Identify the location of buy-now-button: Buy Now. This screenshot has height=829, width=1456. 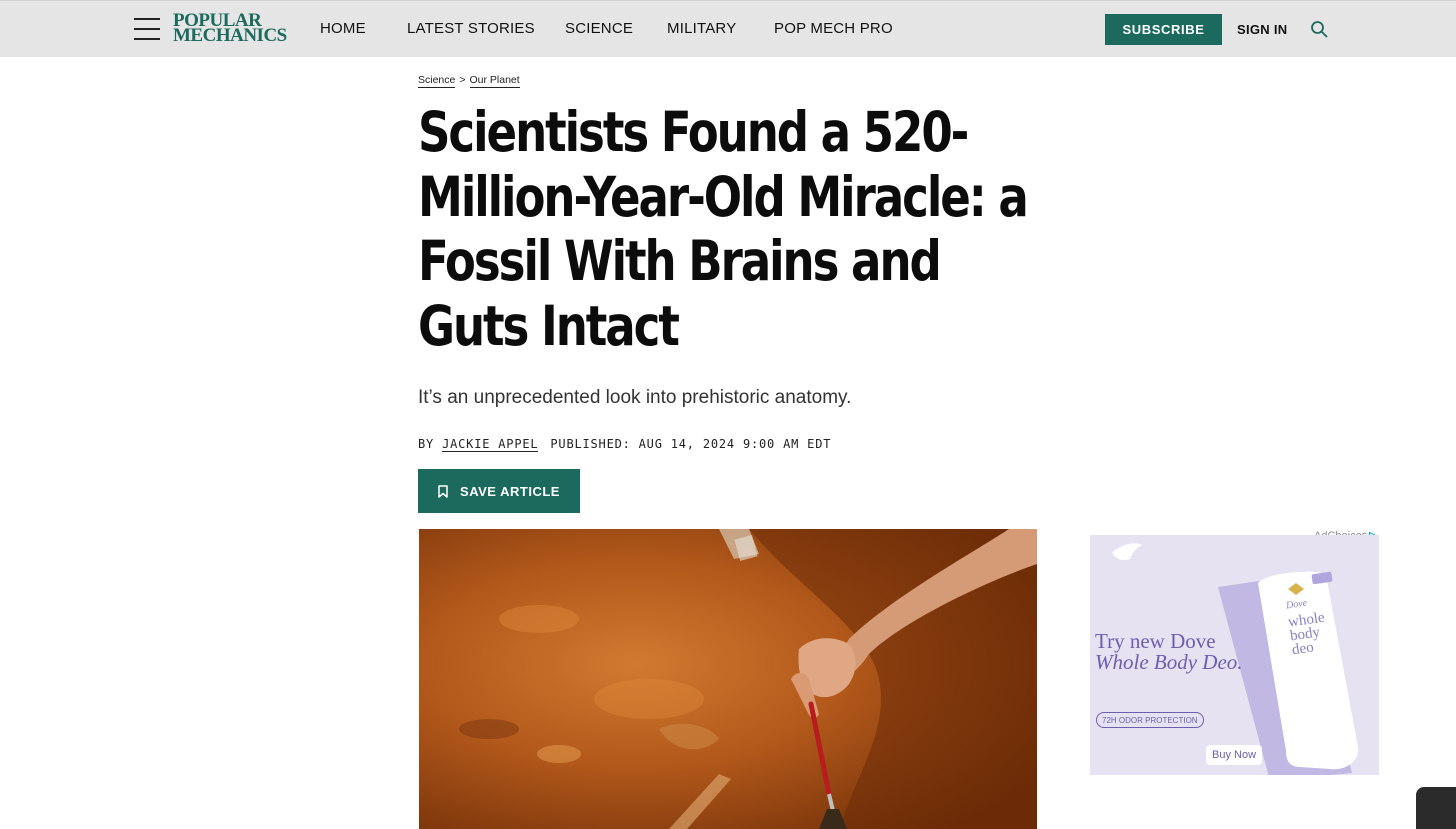
(1234, 755).